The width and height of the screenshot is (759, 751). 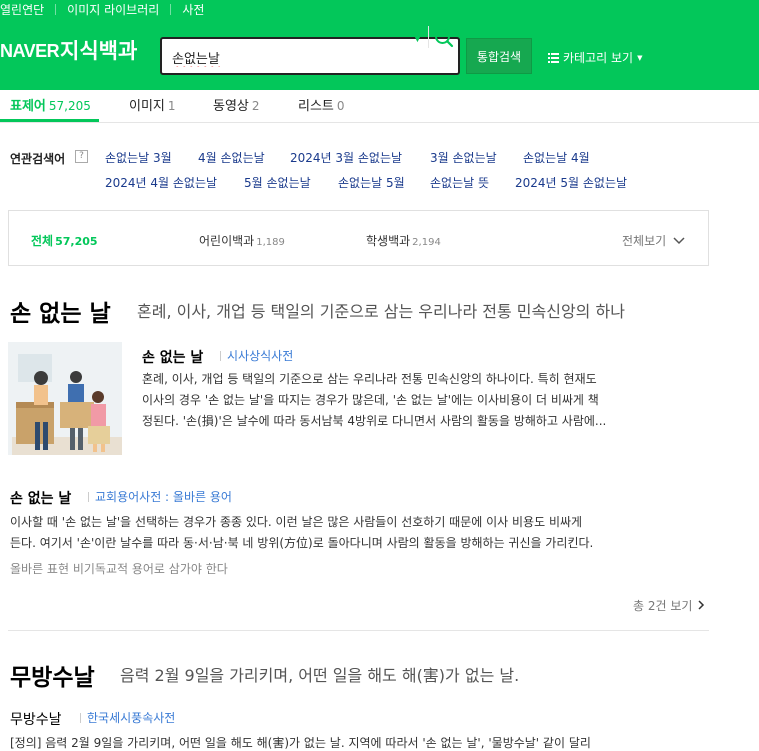 I want to click on top-nav: 열린연단 이미지 라이브러리 사전, so click(x=379, y=9).